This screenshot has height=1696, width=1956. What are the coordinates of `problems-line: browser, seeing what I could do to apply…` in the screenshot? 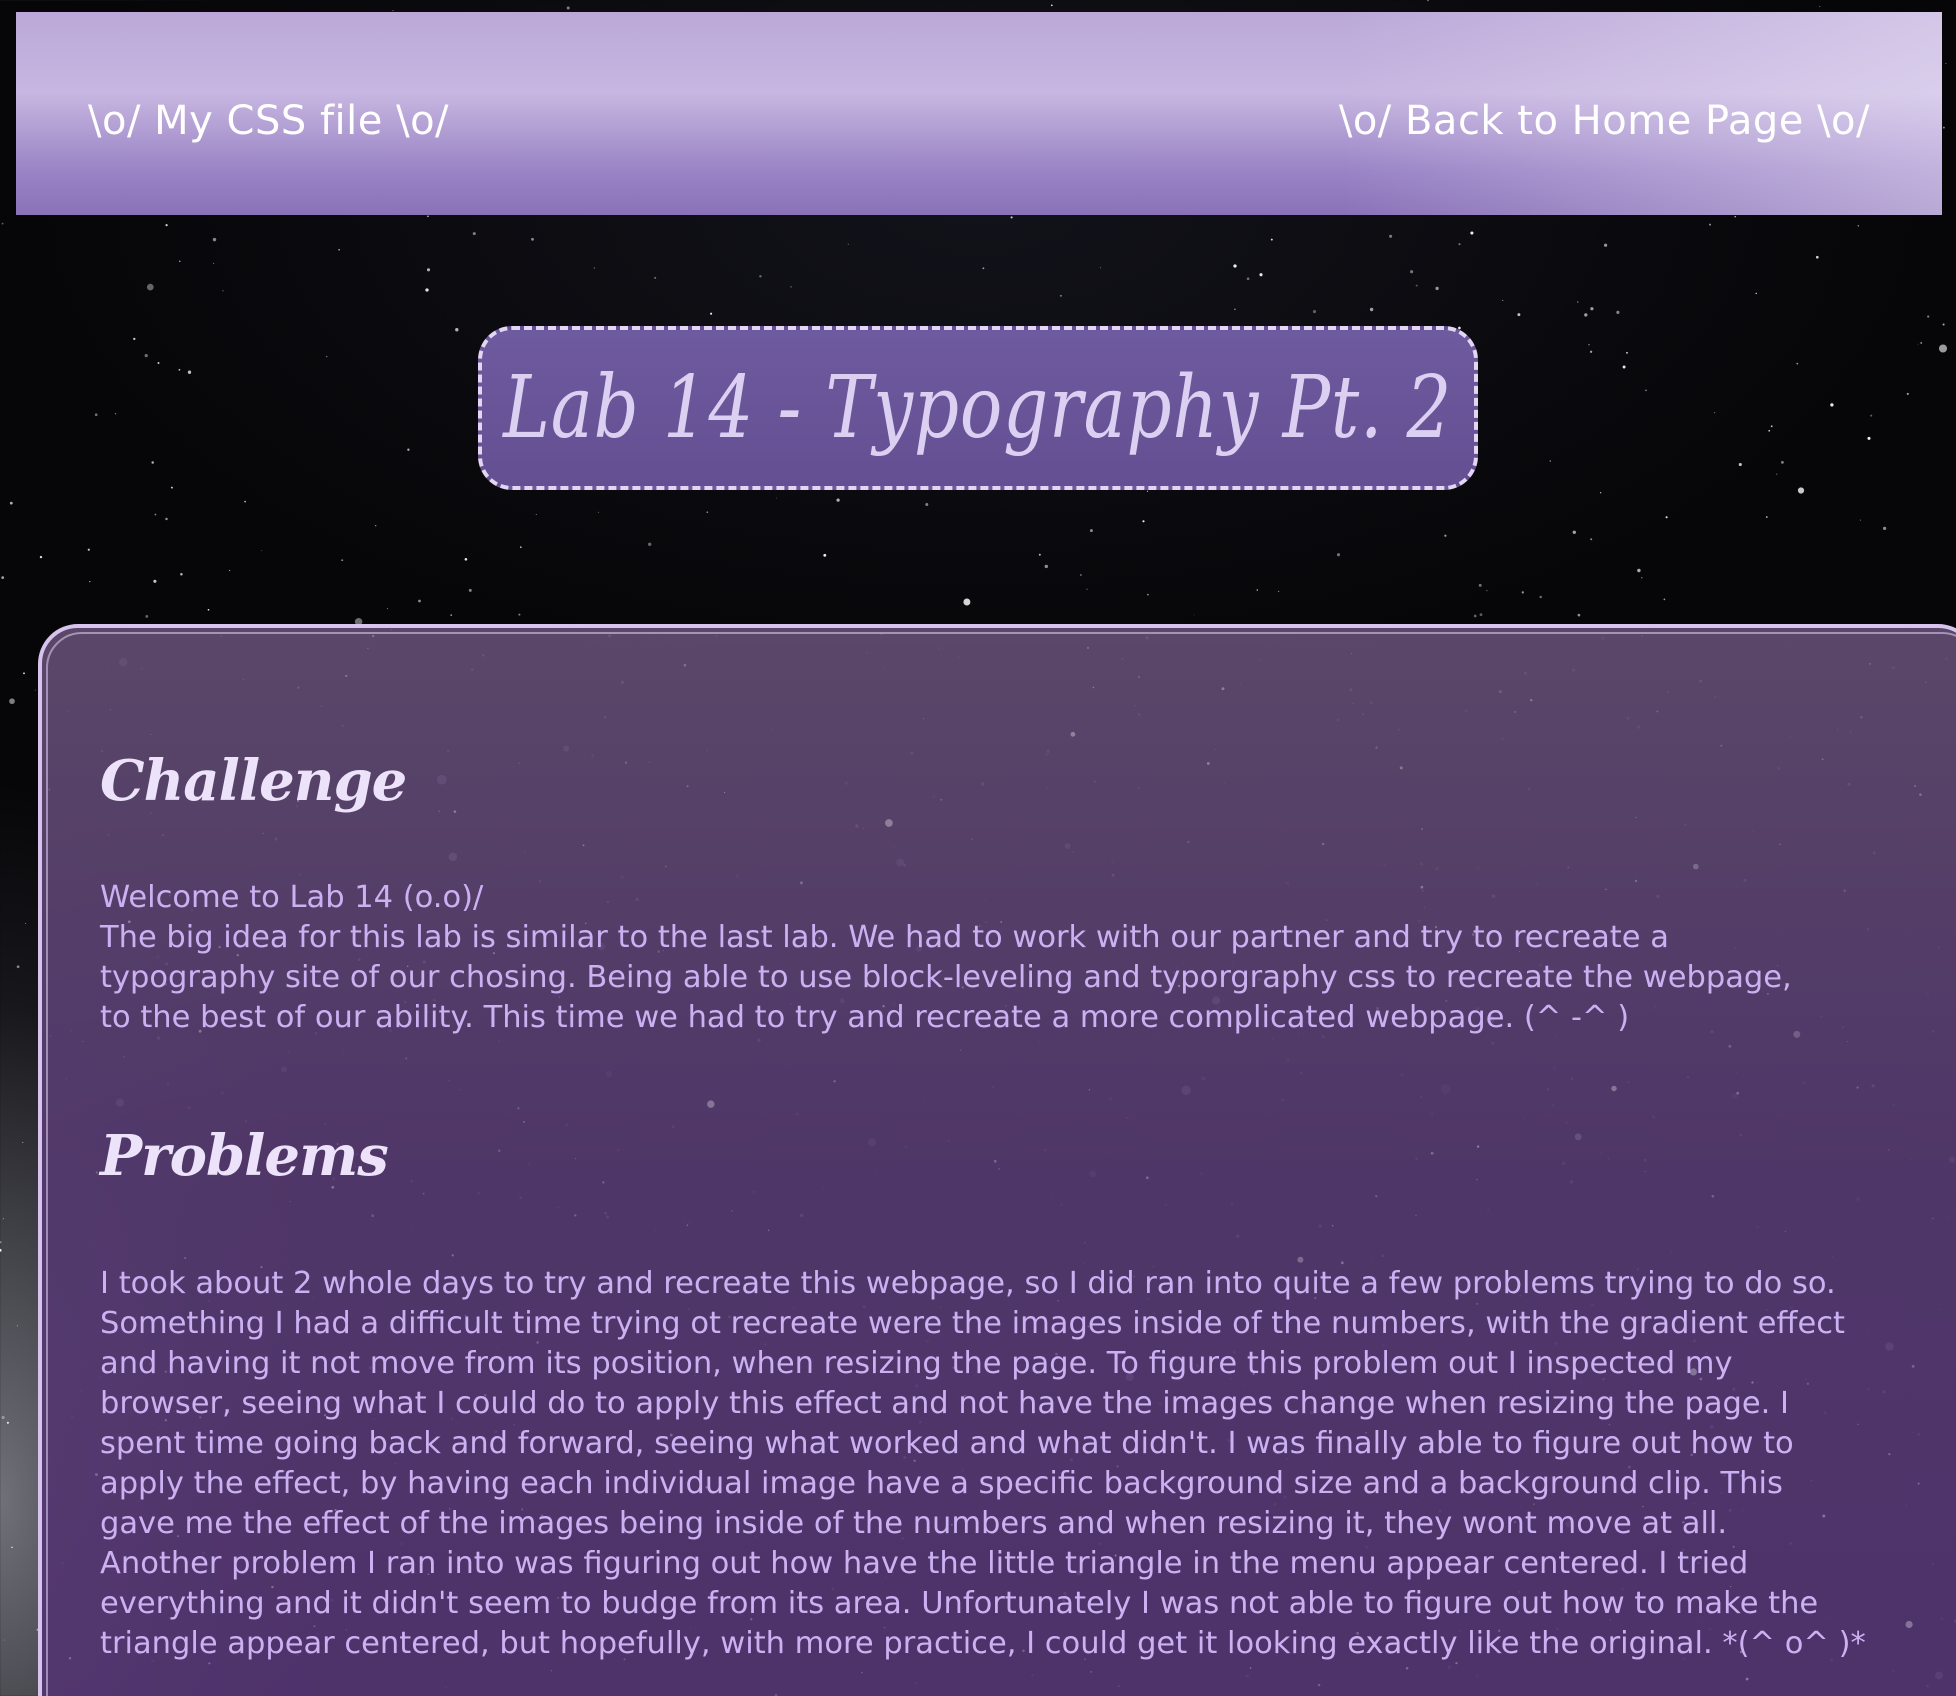 It's located at (945, 1403).